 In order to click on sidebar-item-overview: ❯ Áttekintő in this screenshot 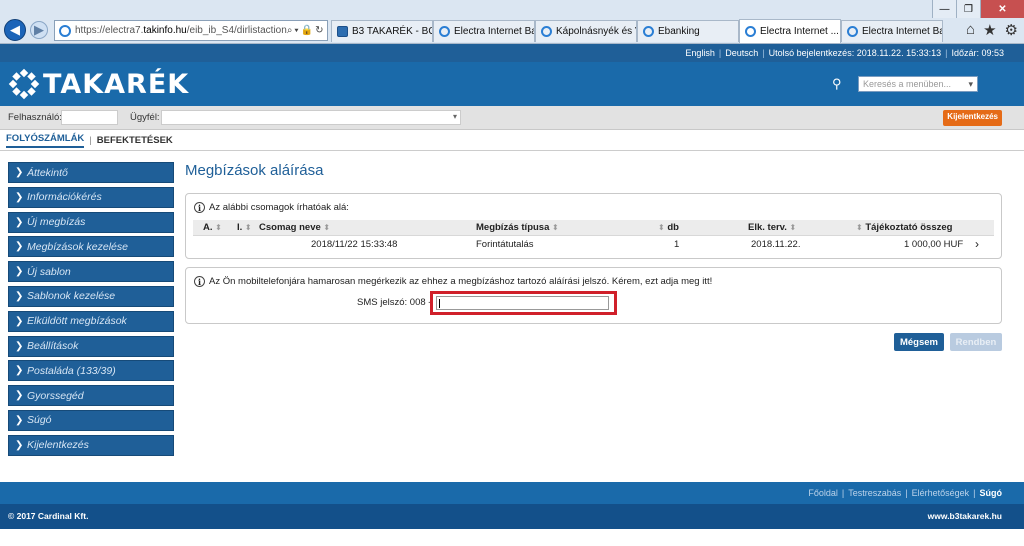, I will do `click(91, 172)`.